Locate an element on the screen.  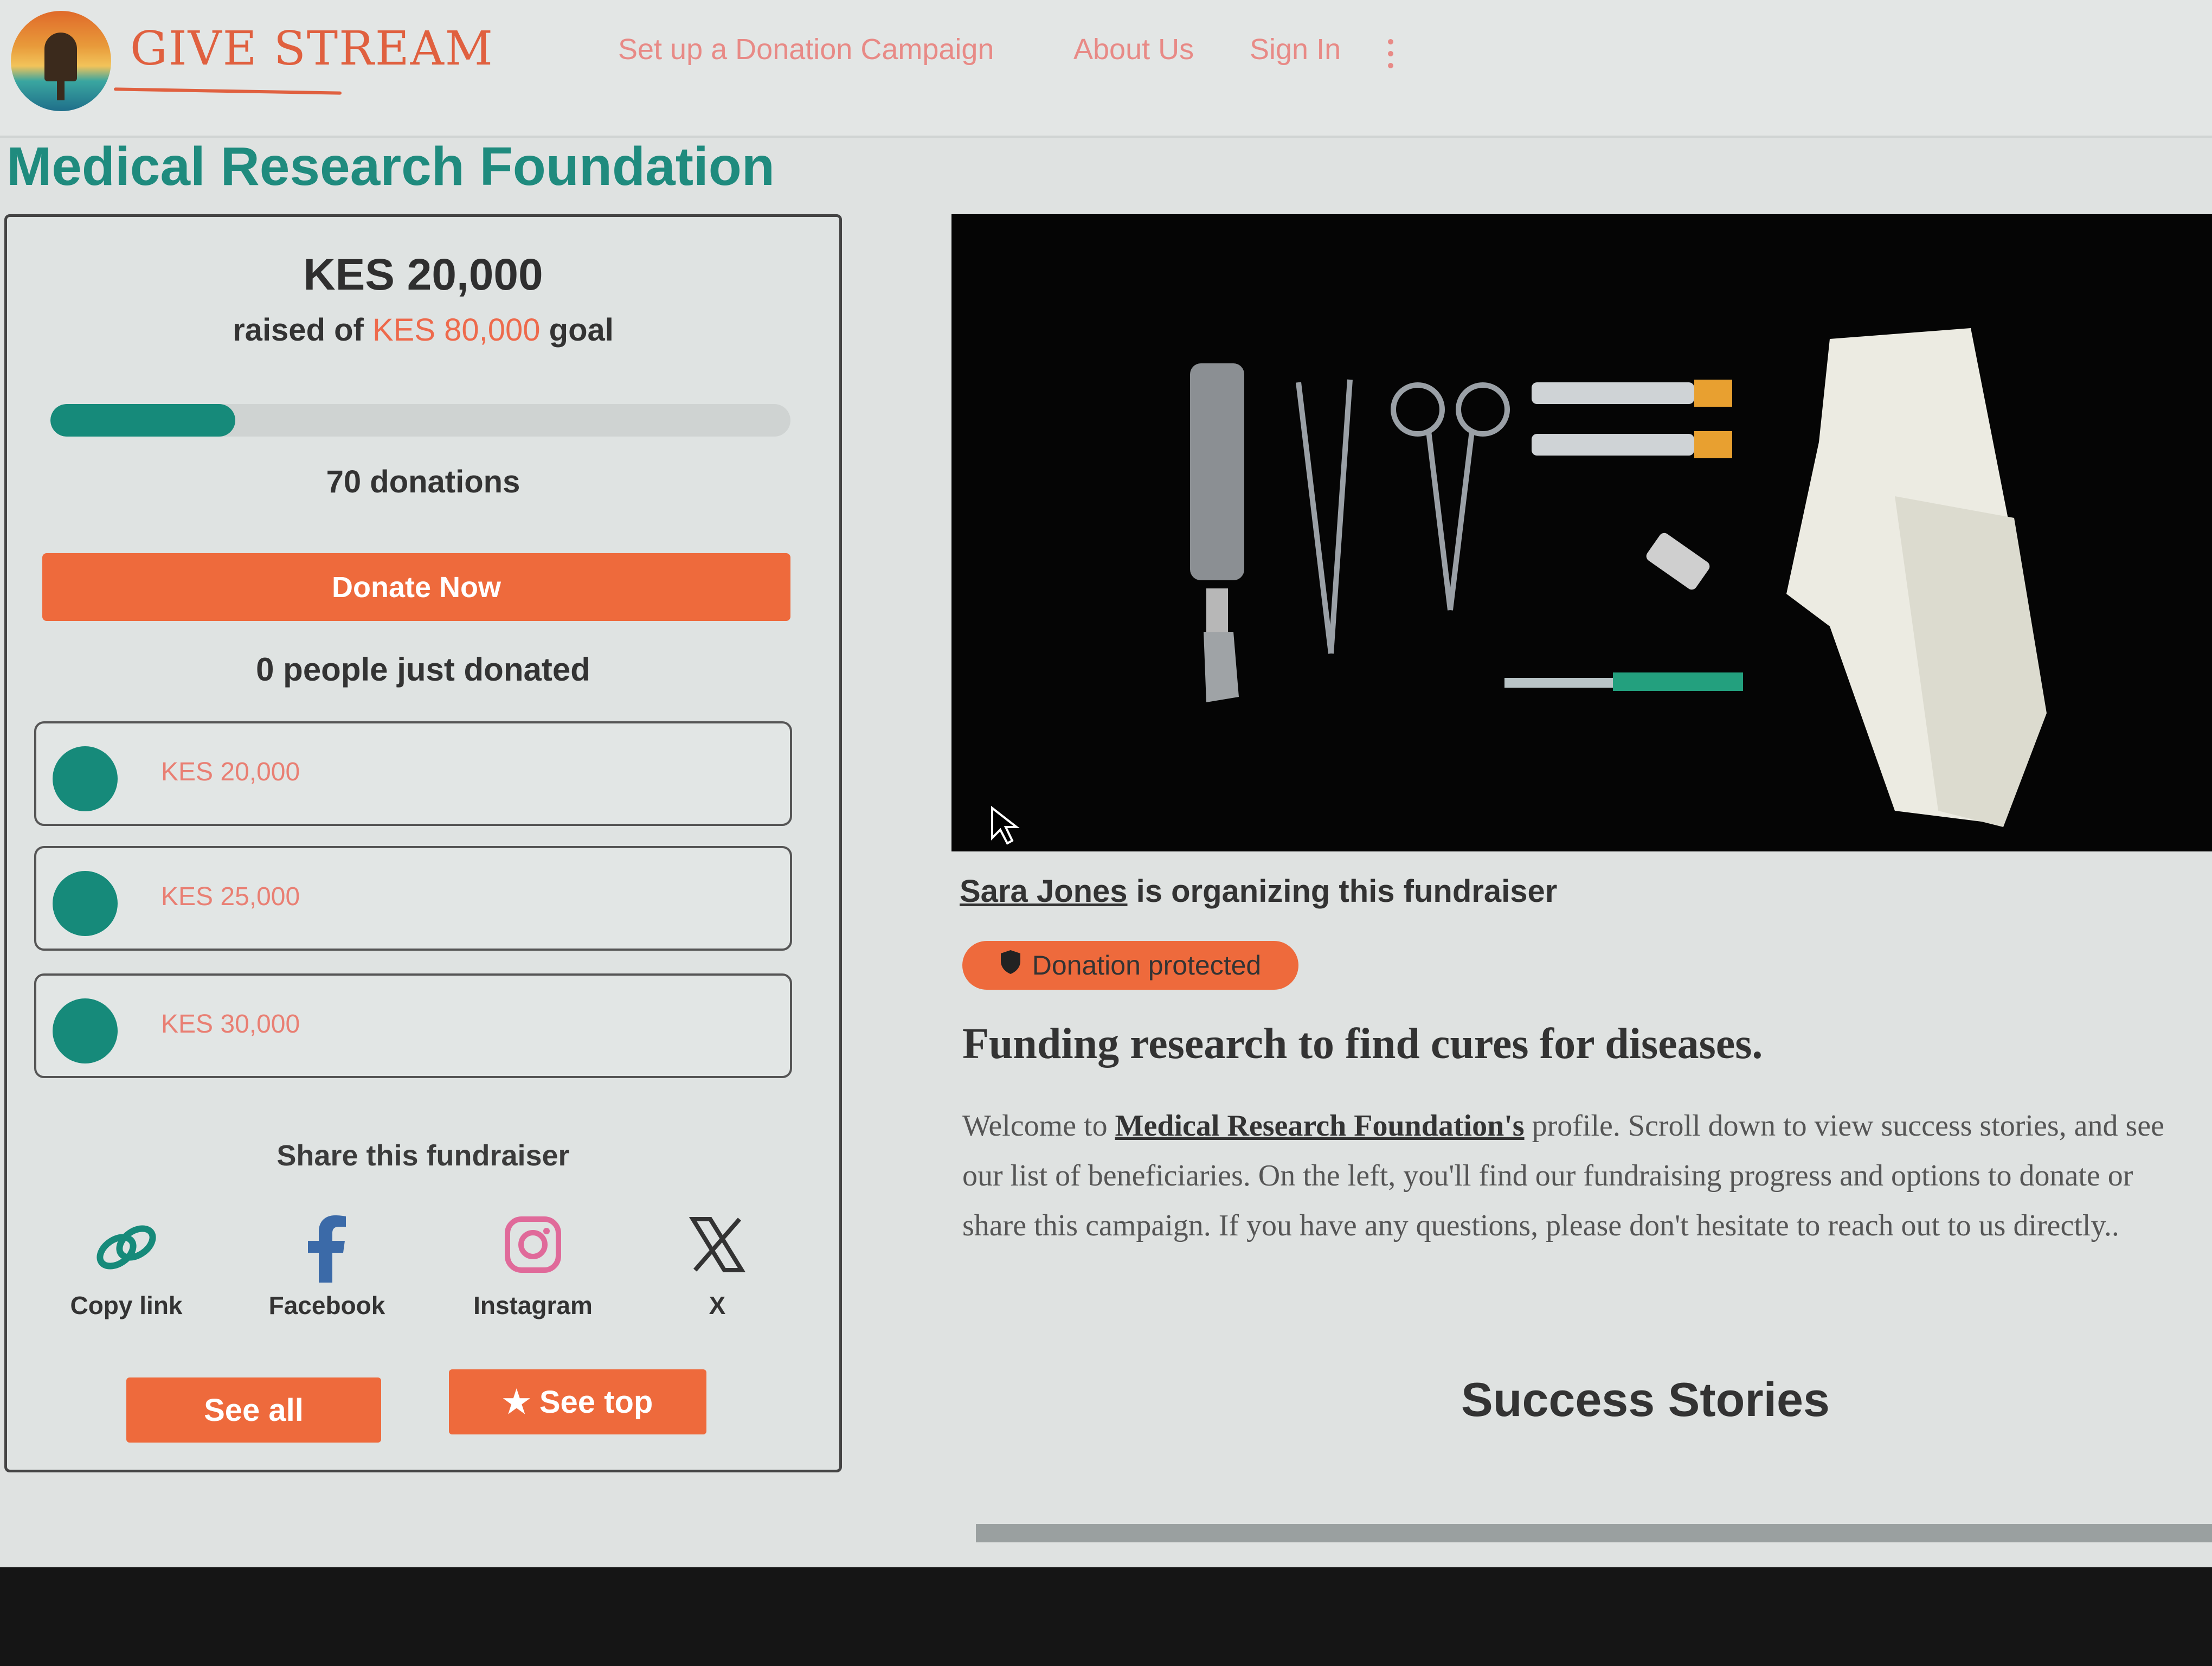
organizer-text: Sara Jones is organizing this fundraiser is located at coordinates (1258, 891).